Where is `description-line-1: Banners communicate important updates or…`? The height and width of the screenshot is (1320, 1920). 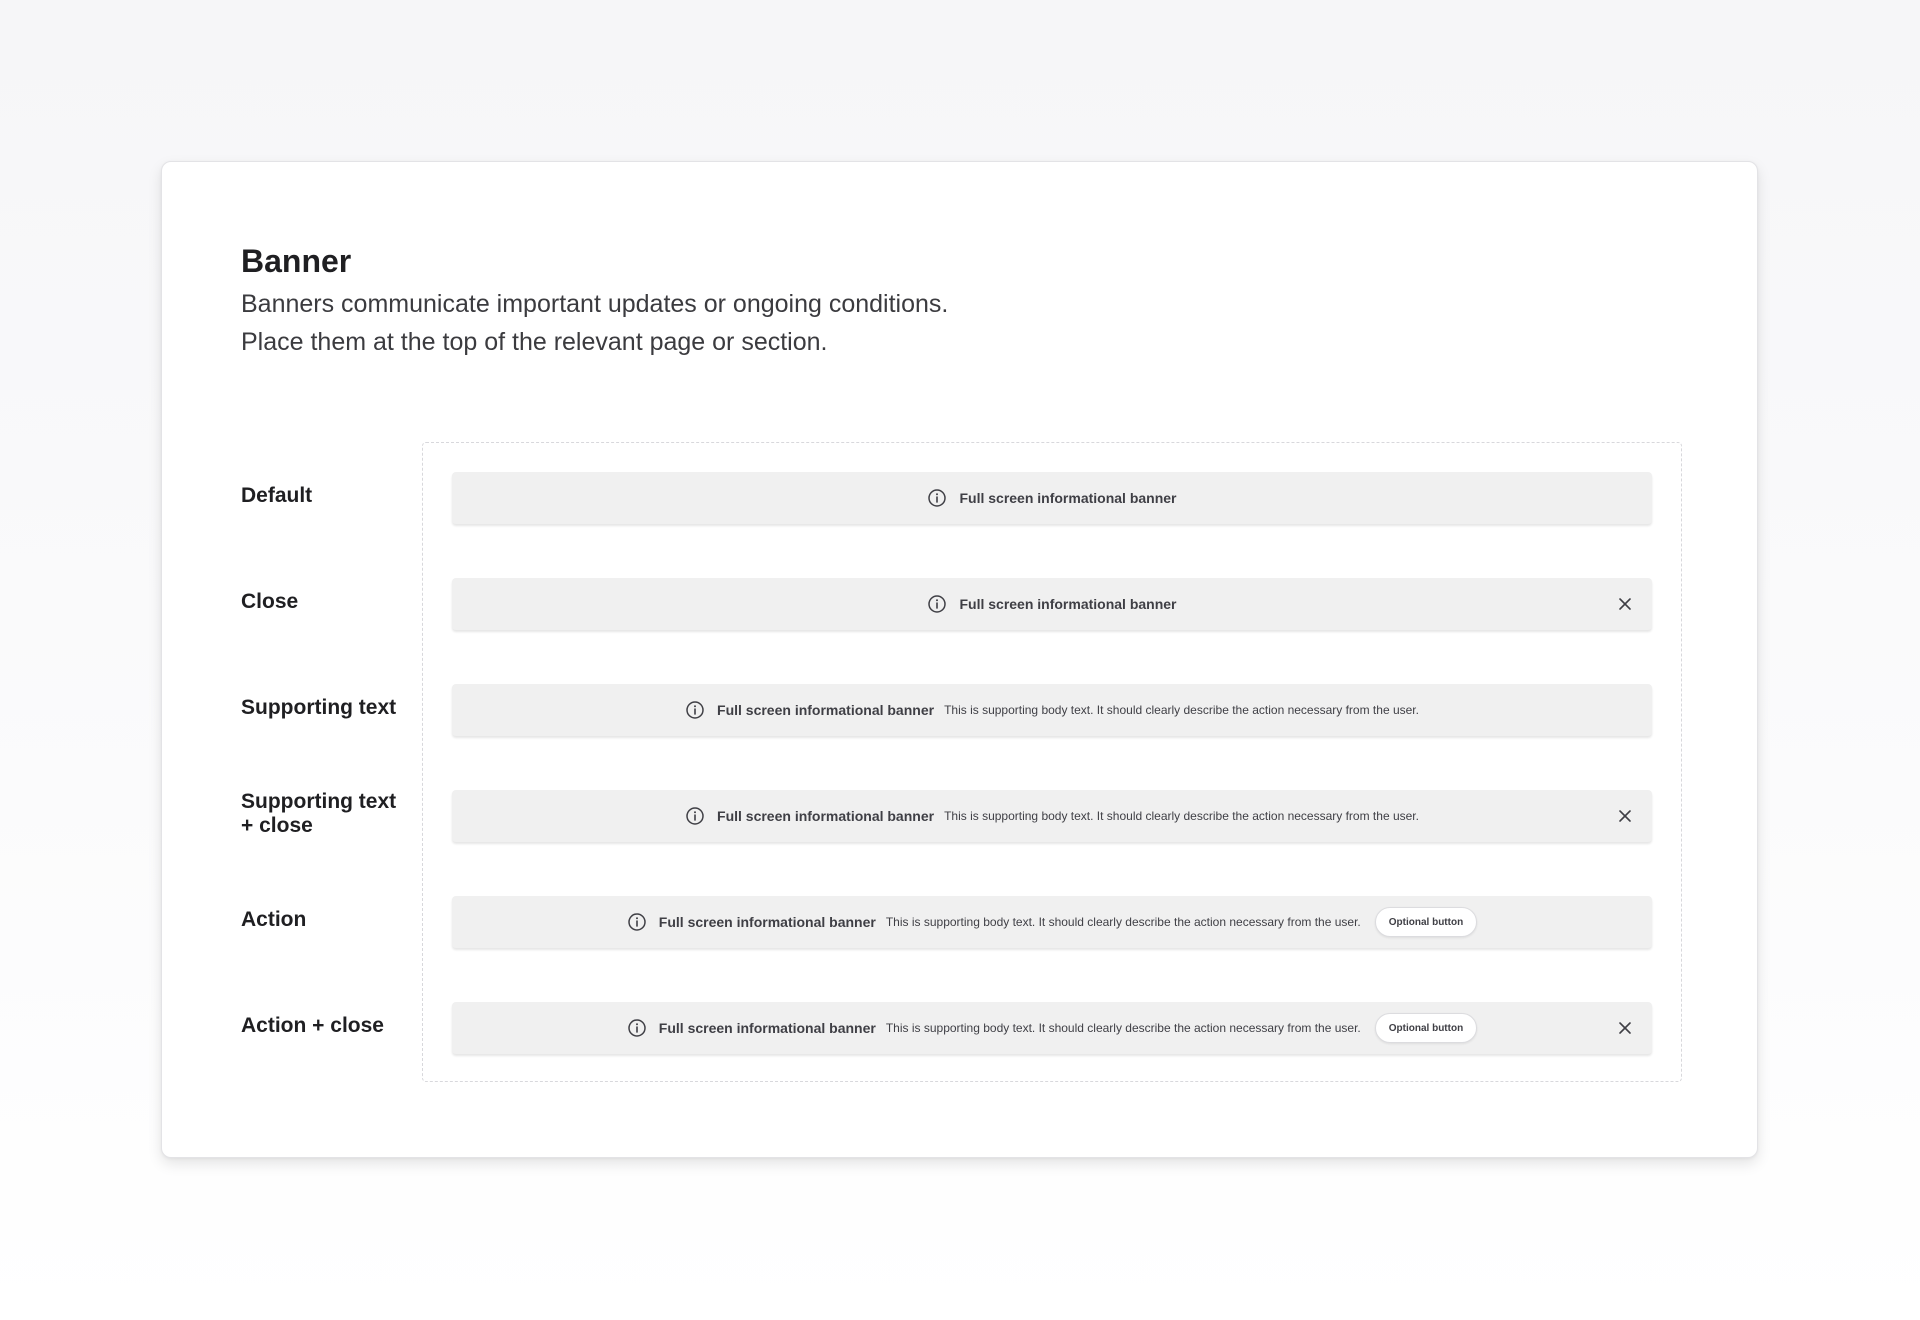 description-line-1: Banners communicate important updates or… is located at coordinates (595, 304).